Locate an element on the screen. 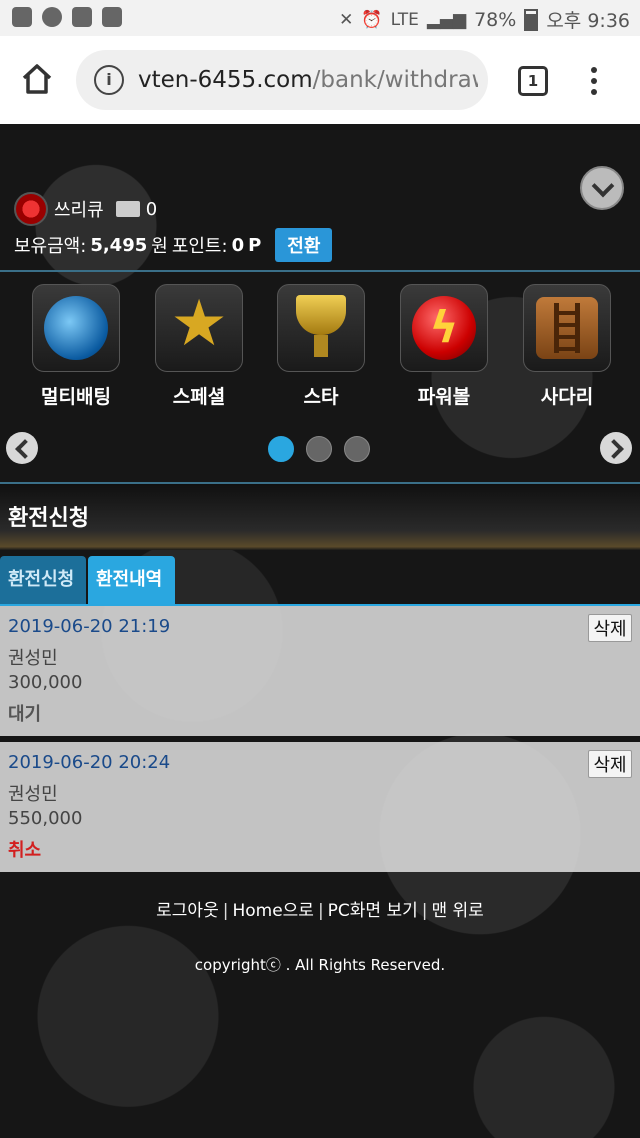  record-amount: 300,000 is located at coordinates (45, 682).